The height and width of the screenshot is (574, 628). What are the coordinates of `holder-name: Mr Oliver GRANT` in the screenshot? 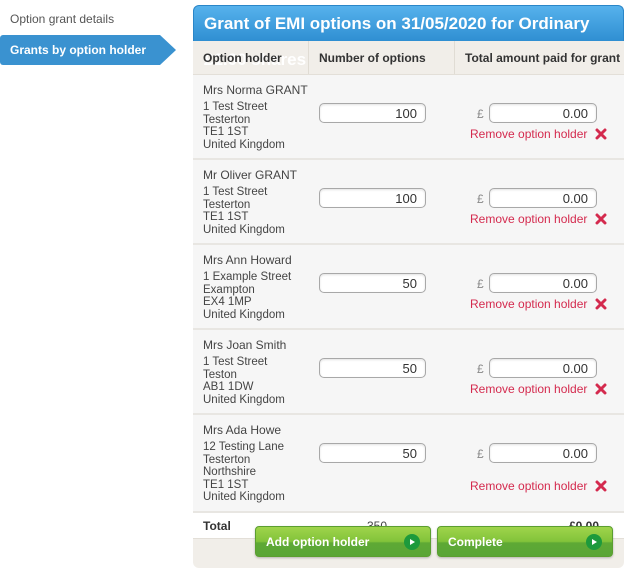 It's located at (250, 175).